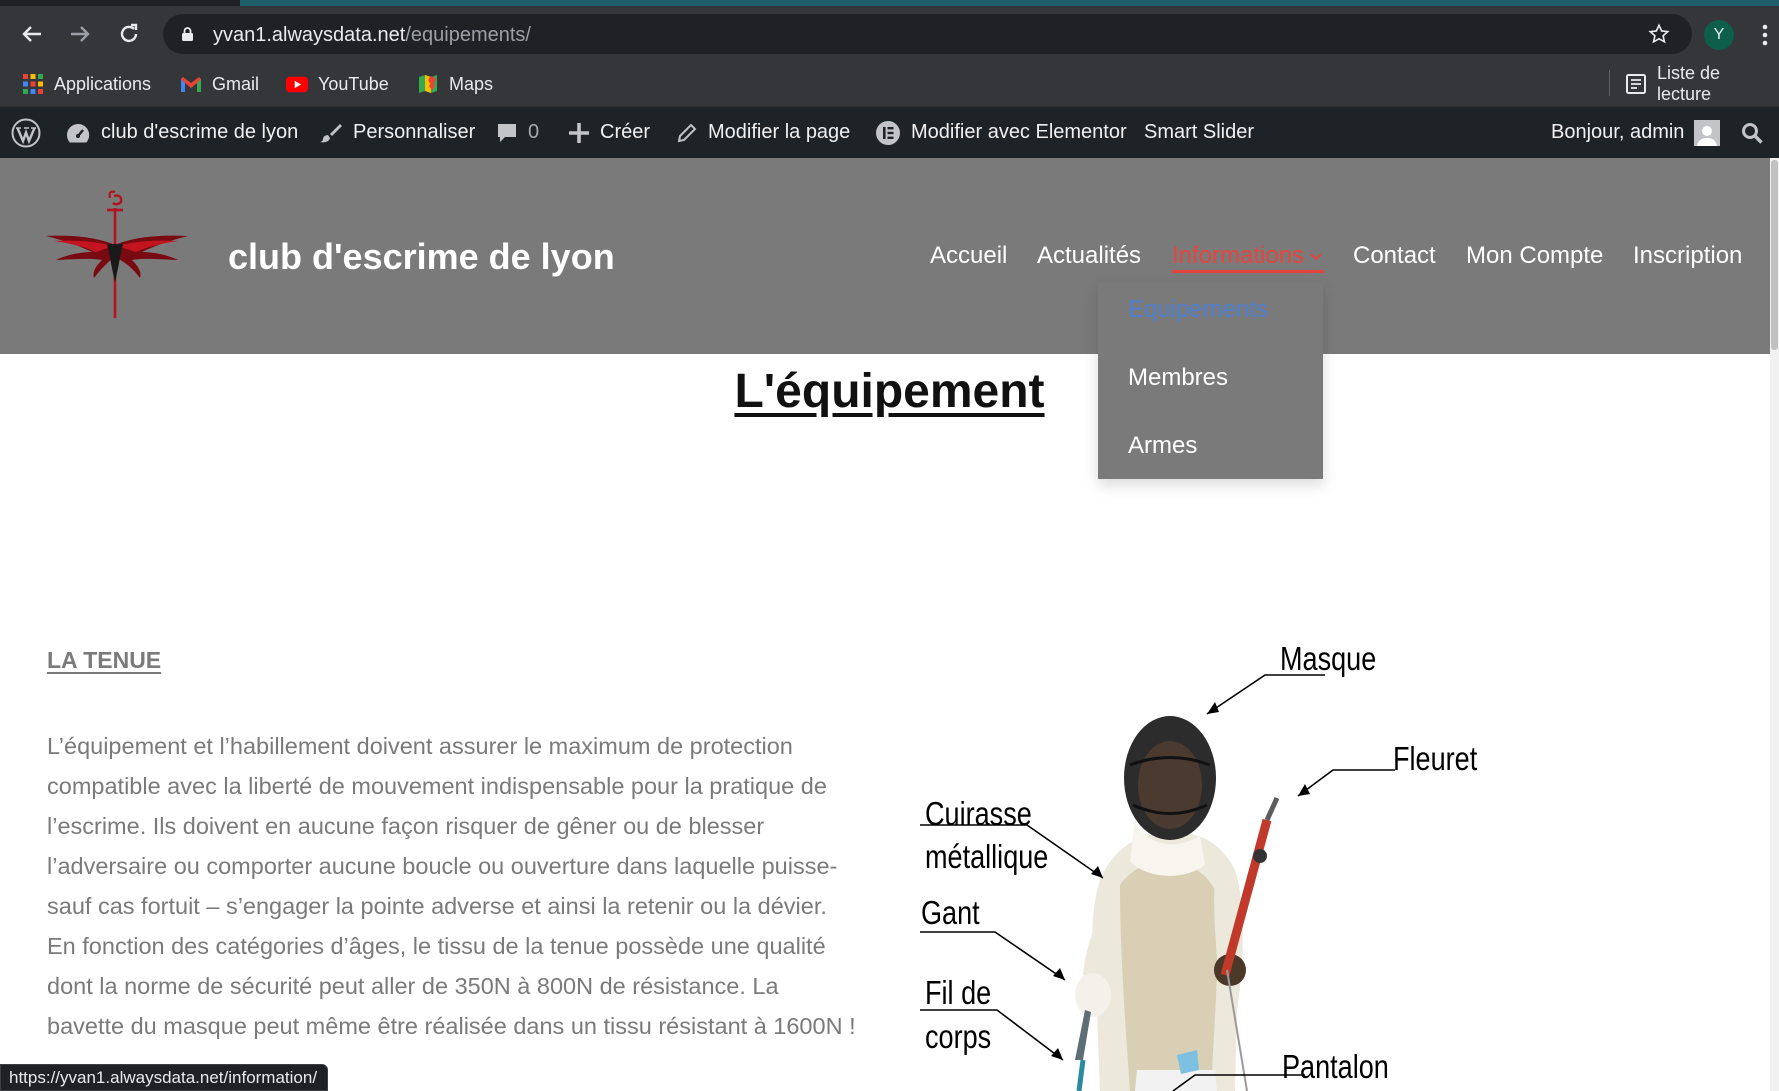  I want to click on dashboard-icon, so click(78, 133).